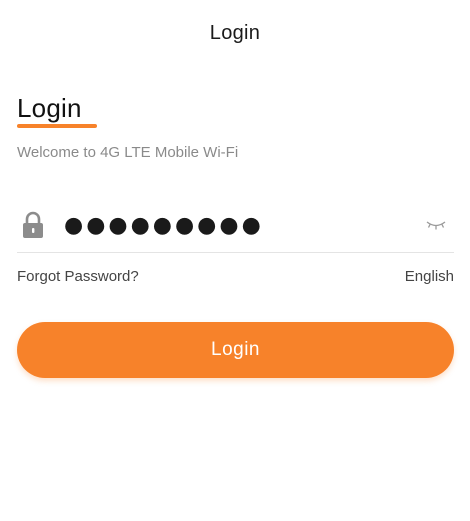 This screenshot has width=470, height=521. I want to click on page-heading: Login, so click(57, 111).